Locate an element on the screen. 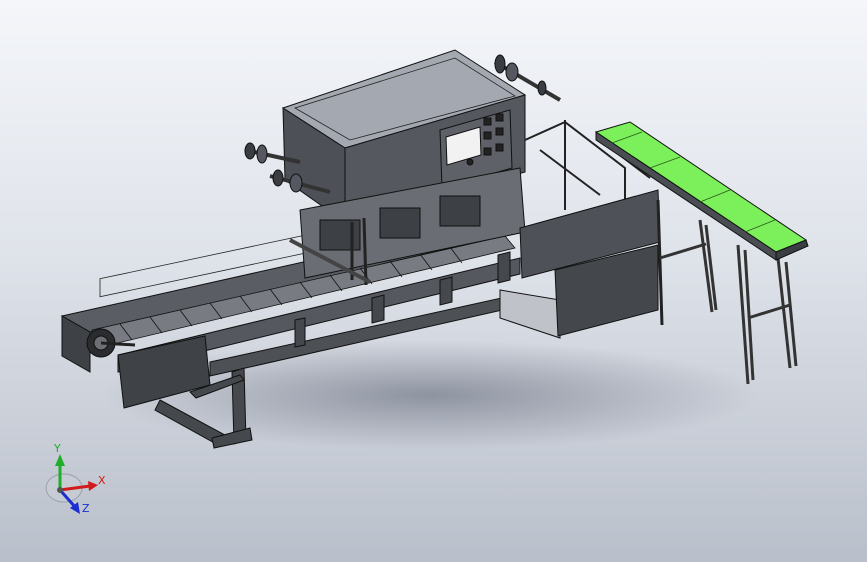  triad-y-arrow is located at coordinates (60, 460).